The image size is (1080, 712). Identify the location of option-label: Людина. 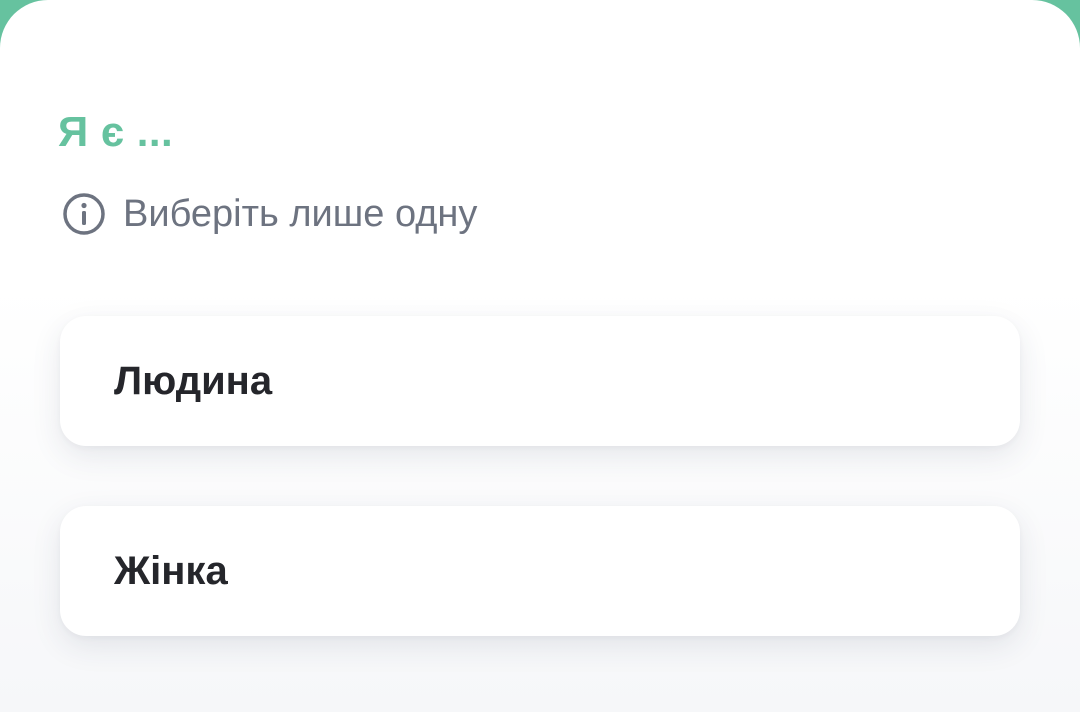
(193, 380).